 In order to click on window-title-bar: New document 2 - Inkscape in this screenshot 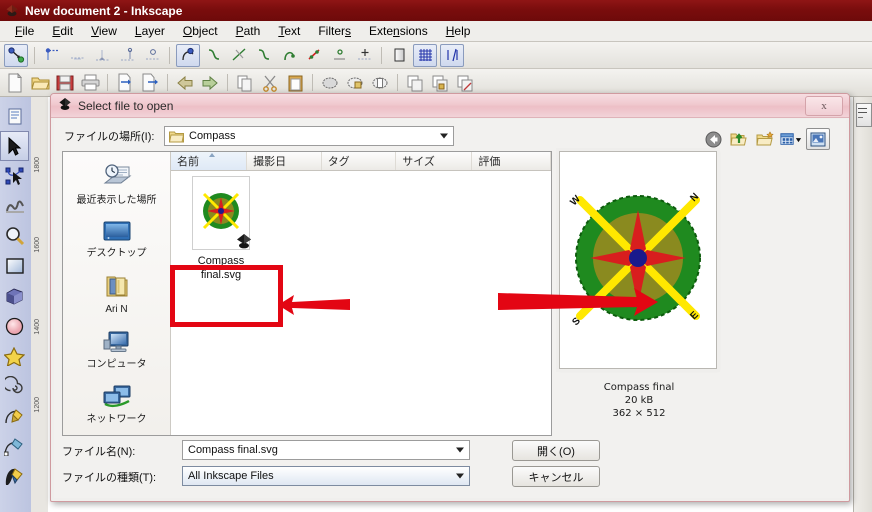, I will do `click(436, 10)`.